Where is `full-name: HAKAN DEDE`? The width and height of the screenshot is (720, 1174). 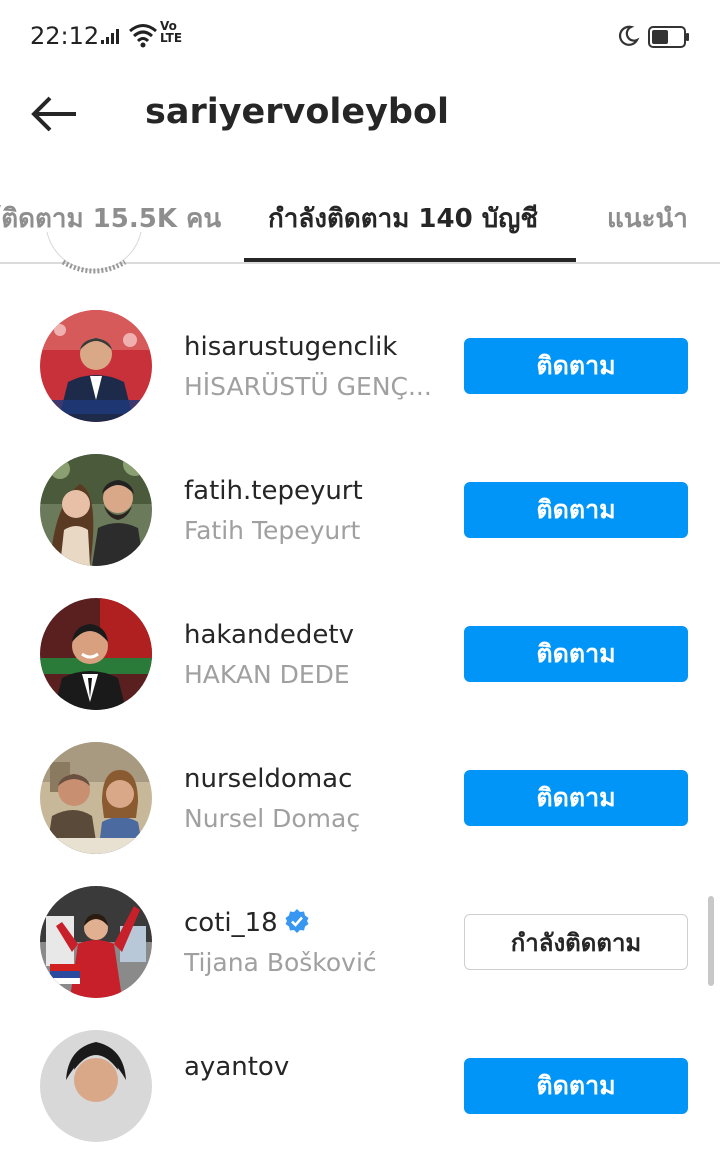
full-name: HAKAN DEDE is located at coordinates (267, 674).